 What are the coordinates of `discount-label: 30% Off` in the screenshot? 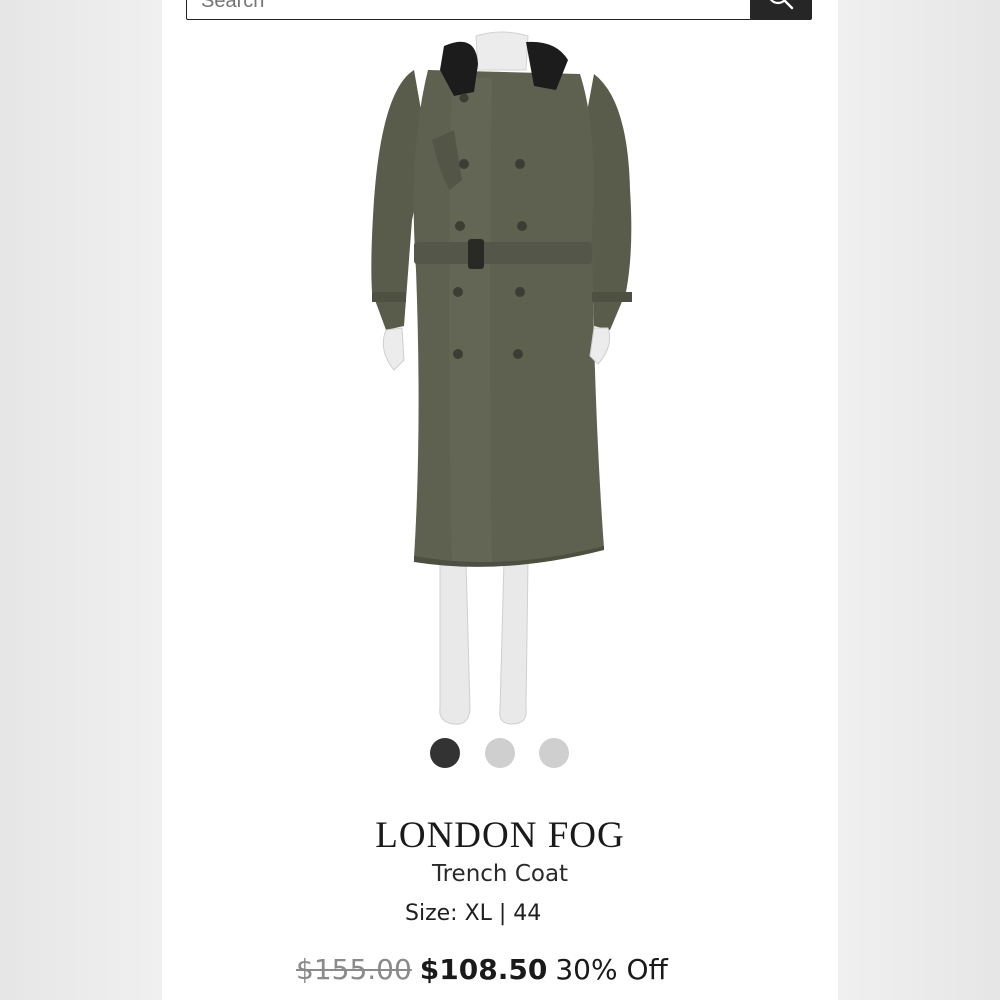 It's located at (611, 969).